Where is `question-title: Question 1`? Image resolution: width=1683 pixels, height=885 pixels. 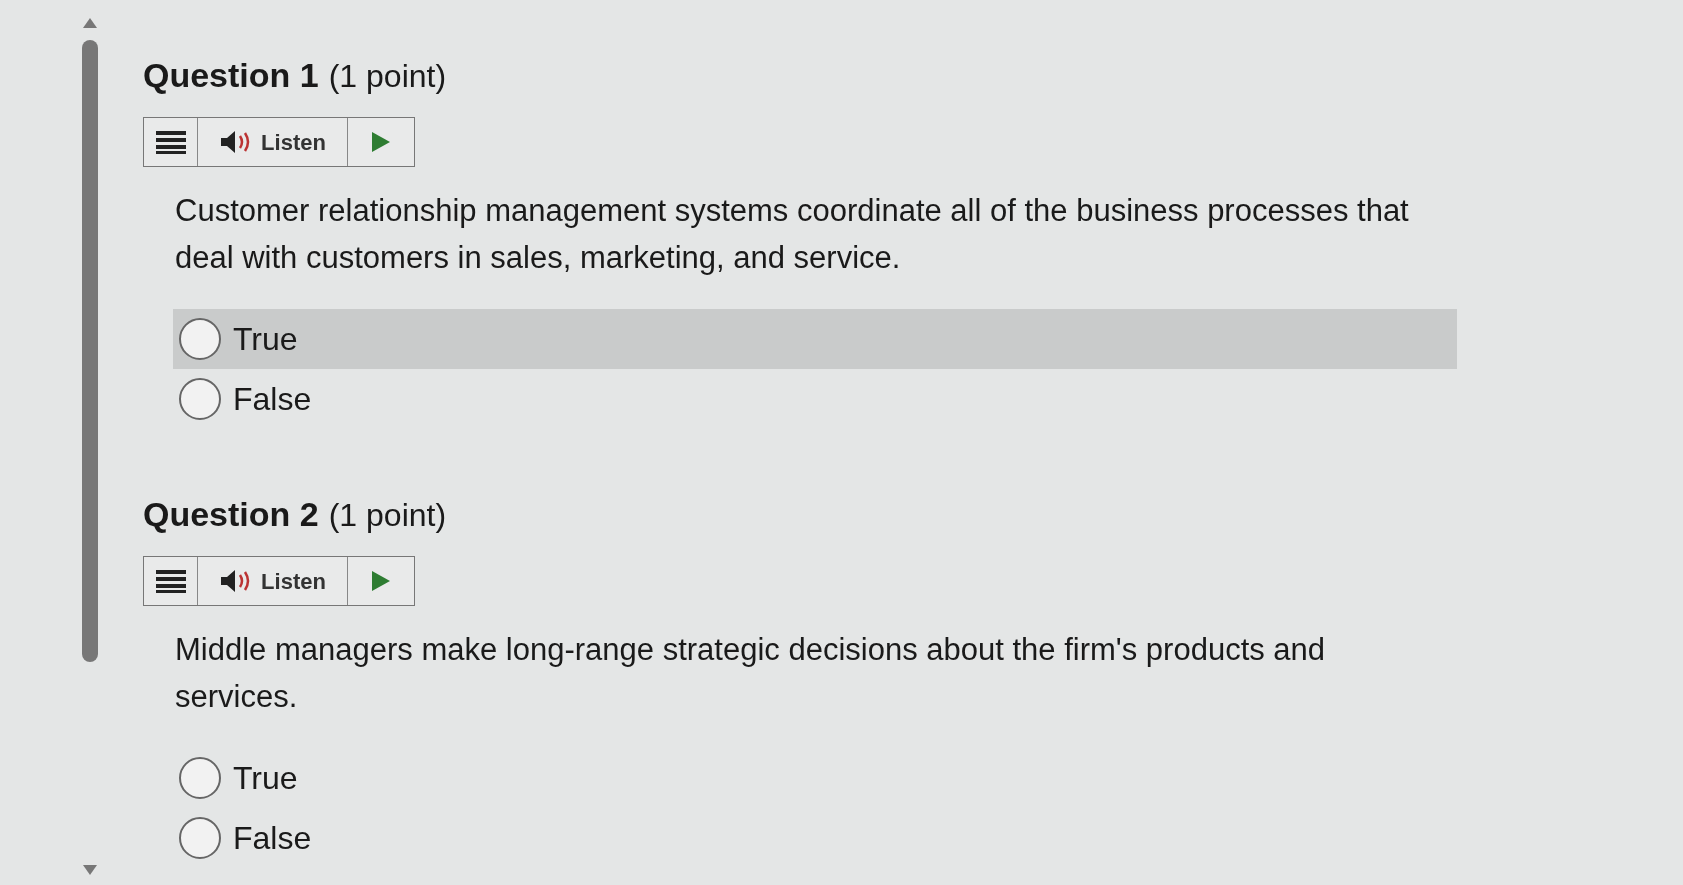 question-title: Question 1 is located at coordinates (231, 75).